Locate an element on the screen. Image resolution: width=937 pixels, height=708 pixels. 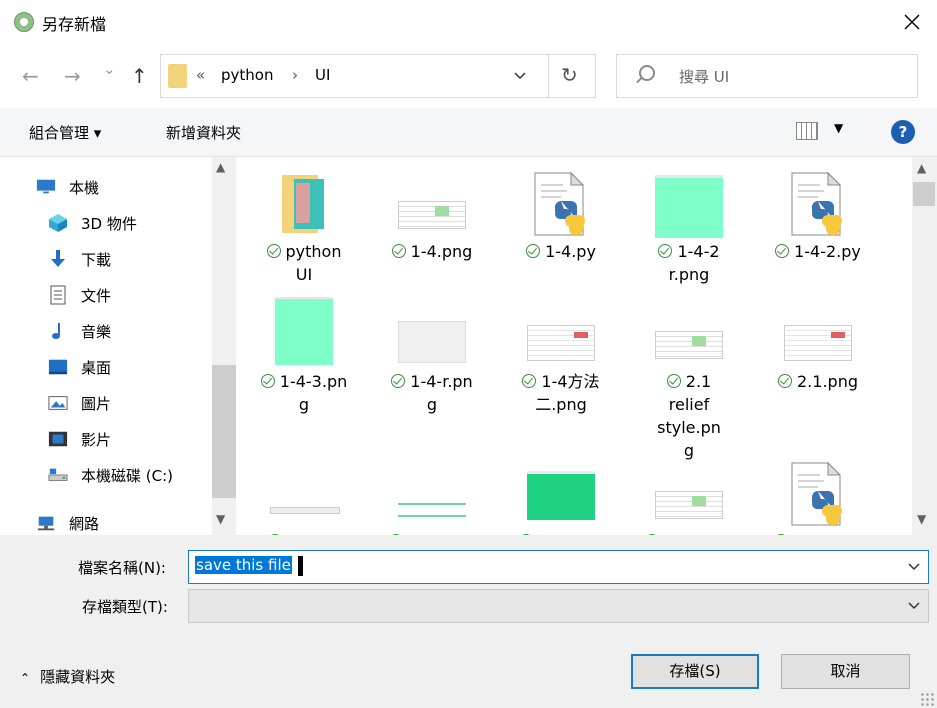
file-name: 2.1.png is located at coordinates (827, 381).